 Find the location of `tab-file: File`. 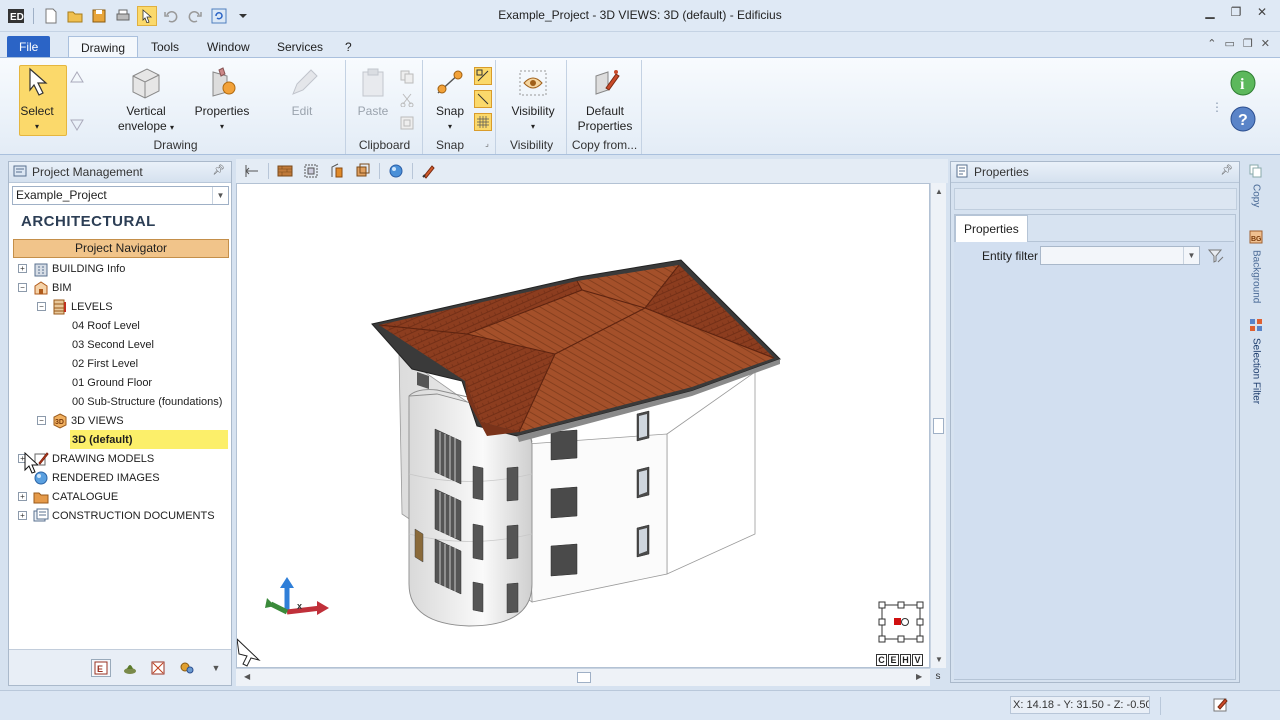

tab-file: File is located at coordinates (29, 47).